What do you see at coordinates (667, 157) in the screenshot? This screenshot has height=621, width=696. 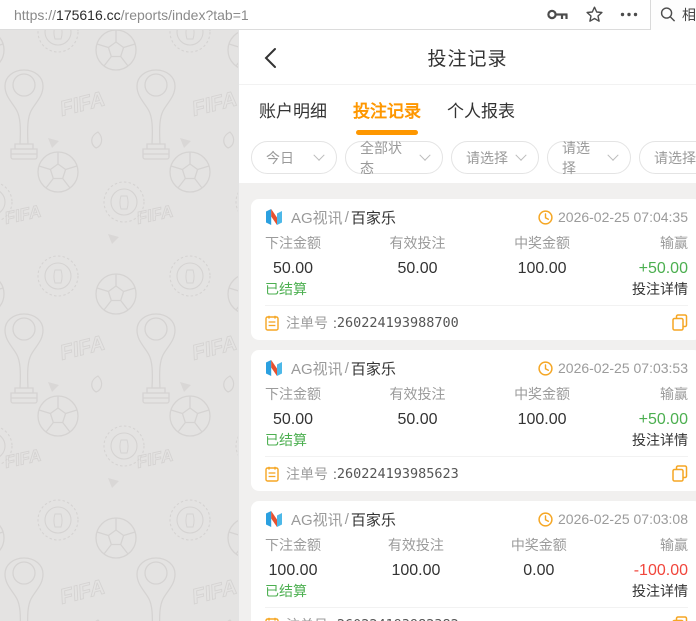 I see `filter-select-dropdown-3: 请选择` at bounding box center [667, 157].